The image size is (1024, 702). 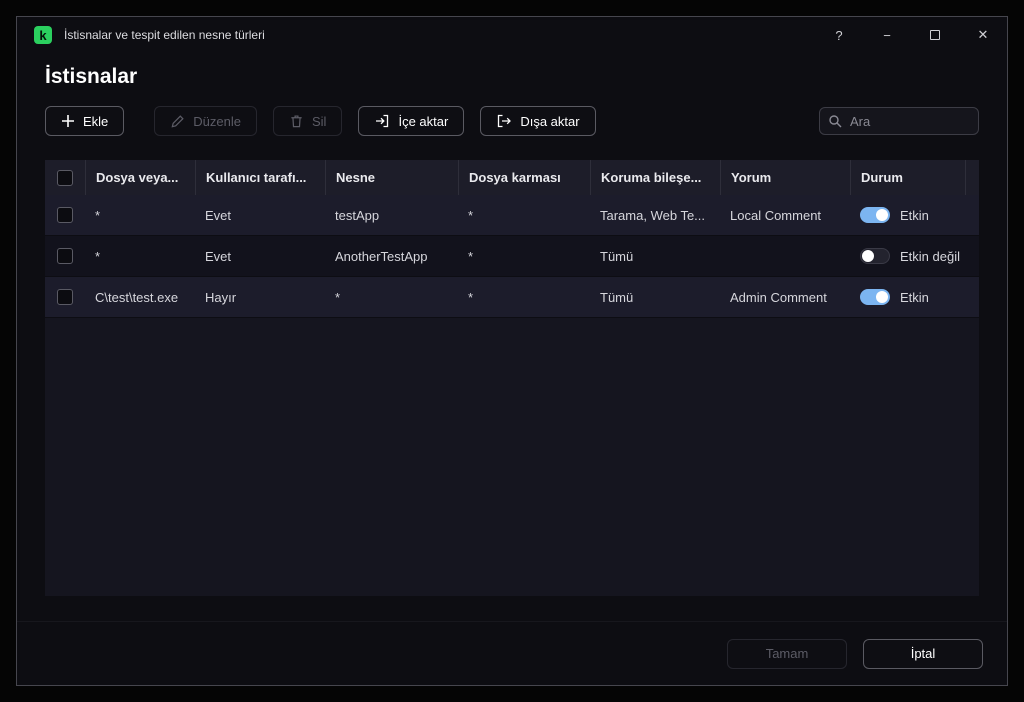 I want to click on column-header: Dosya karması, so click(x=524, y=177).